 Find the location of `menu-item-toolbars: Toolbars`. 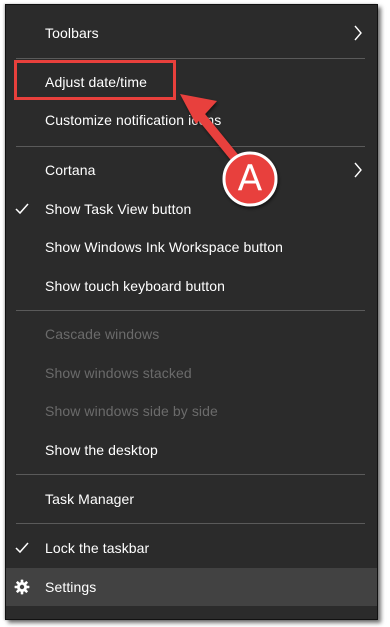

menu-item-toolbars: Toolbars is located at coordinates (191, 33).